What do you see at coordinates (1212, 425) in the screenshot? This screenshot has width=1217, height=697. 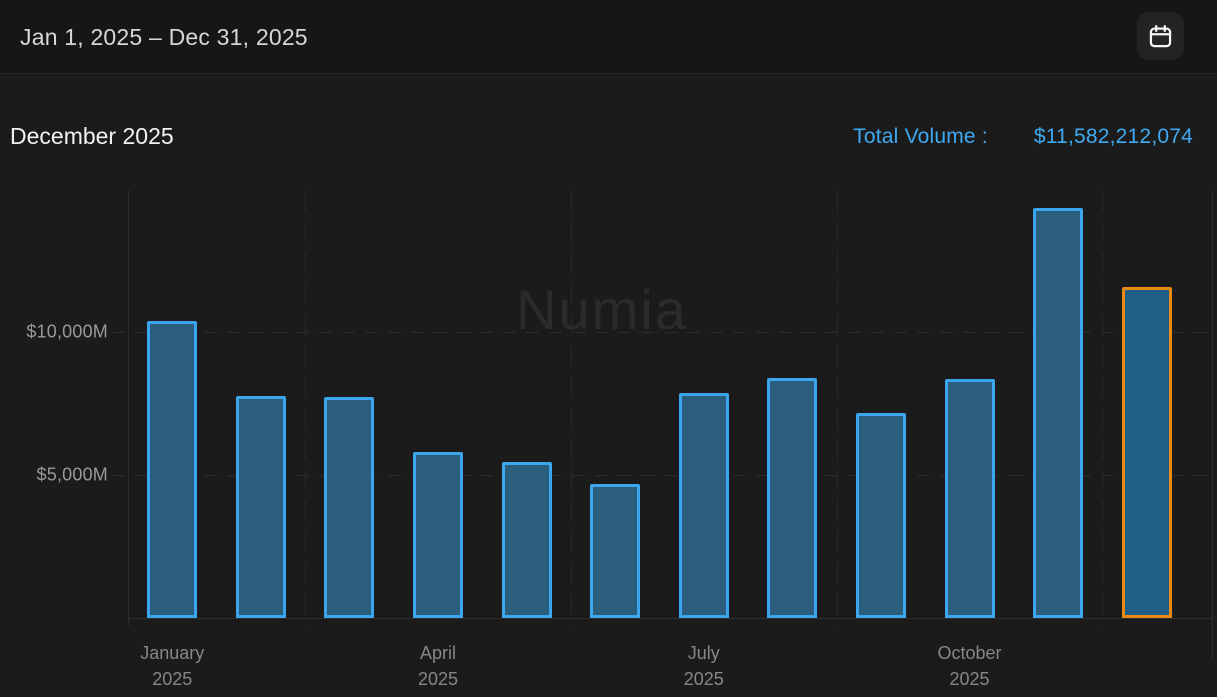 I see `chart-right-border` at bounding box center [1212, 425].